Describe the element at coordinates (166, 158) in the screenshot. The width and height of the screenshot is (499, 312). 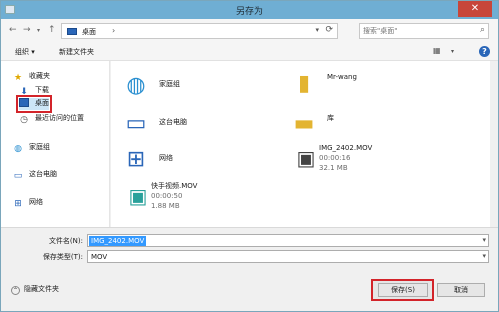
I see `file-name: 网络` at that location.